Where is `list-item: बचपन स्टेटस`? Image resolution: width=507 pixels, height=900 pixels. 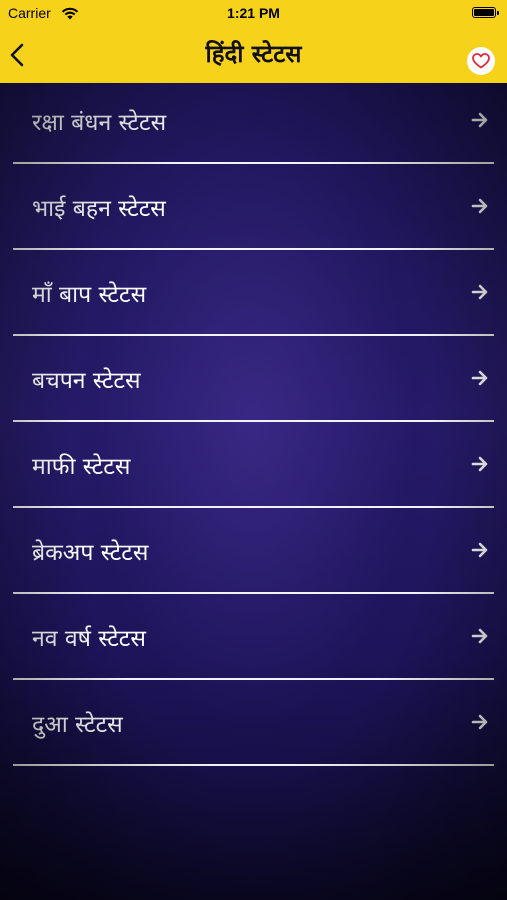
list-item: बचपन स्टेटस is located at coordinates (253, 383).